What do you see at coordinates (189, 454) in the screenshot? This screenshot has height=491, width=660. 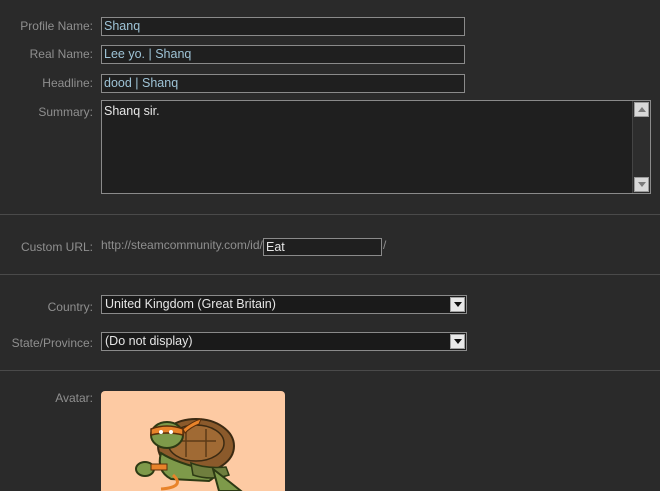 I see `turtle-avatar-image` at bounding box center [189, 454].